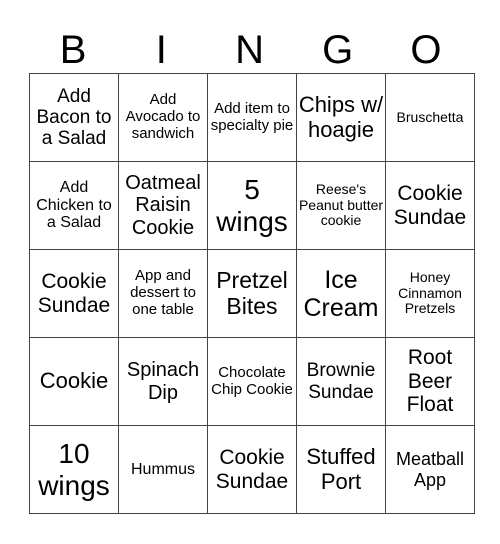  I want to click on bingo-cell: Cookie, so click(74, 381).